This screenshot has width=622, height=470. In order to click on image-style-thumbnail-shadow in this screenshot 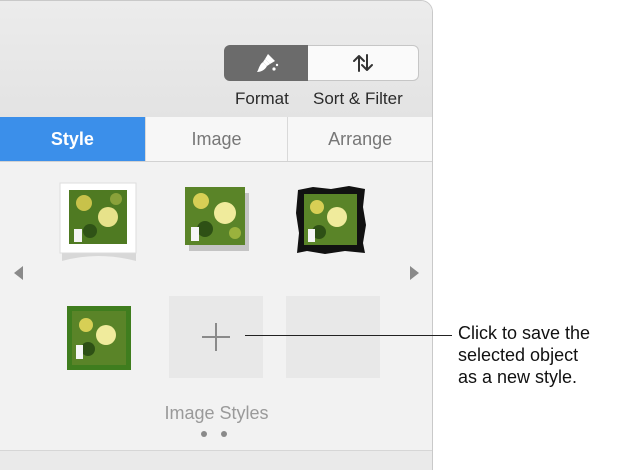, I will do `click(217, 219)`.